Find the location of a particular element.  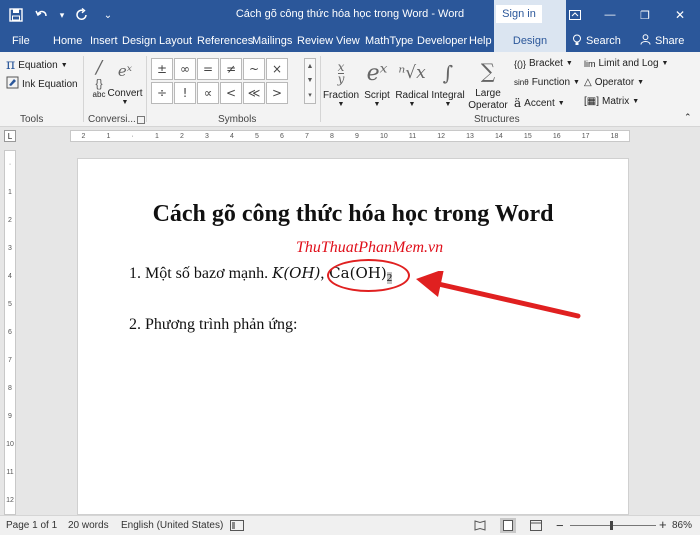

tab-references: References is located at coordinates (225, 41).